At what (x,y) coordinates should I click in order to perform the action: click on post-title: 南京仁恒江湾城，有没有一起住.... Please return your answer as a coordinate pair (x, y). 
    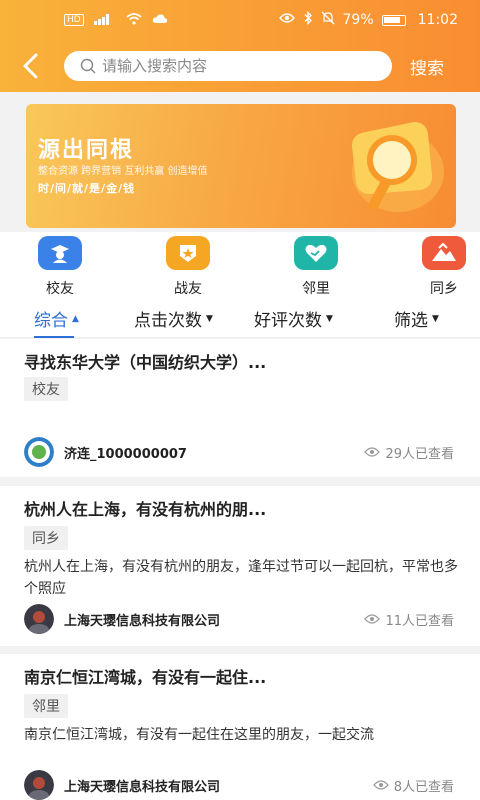
    Looking at the image, I should click on (145, 677).